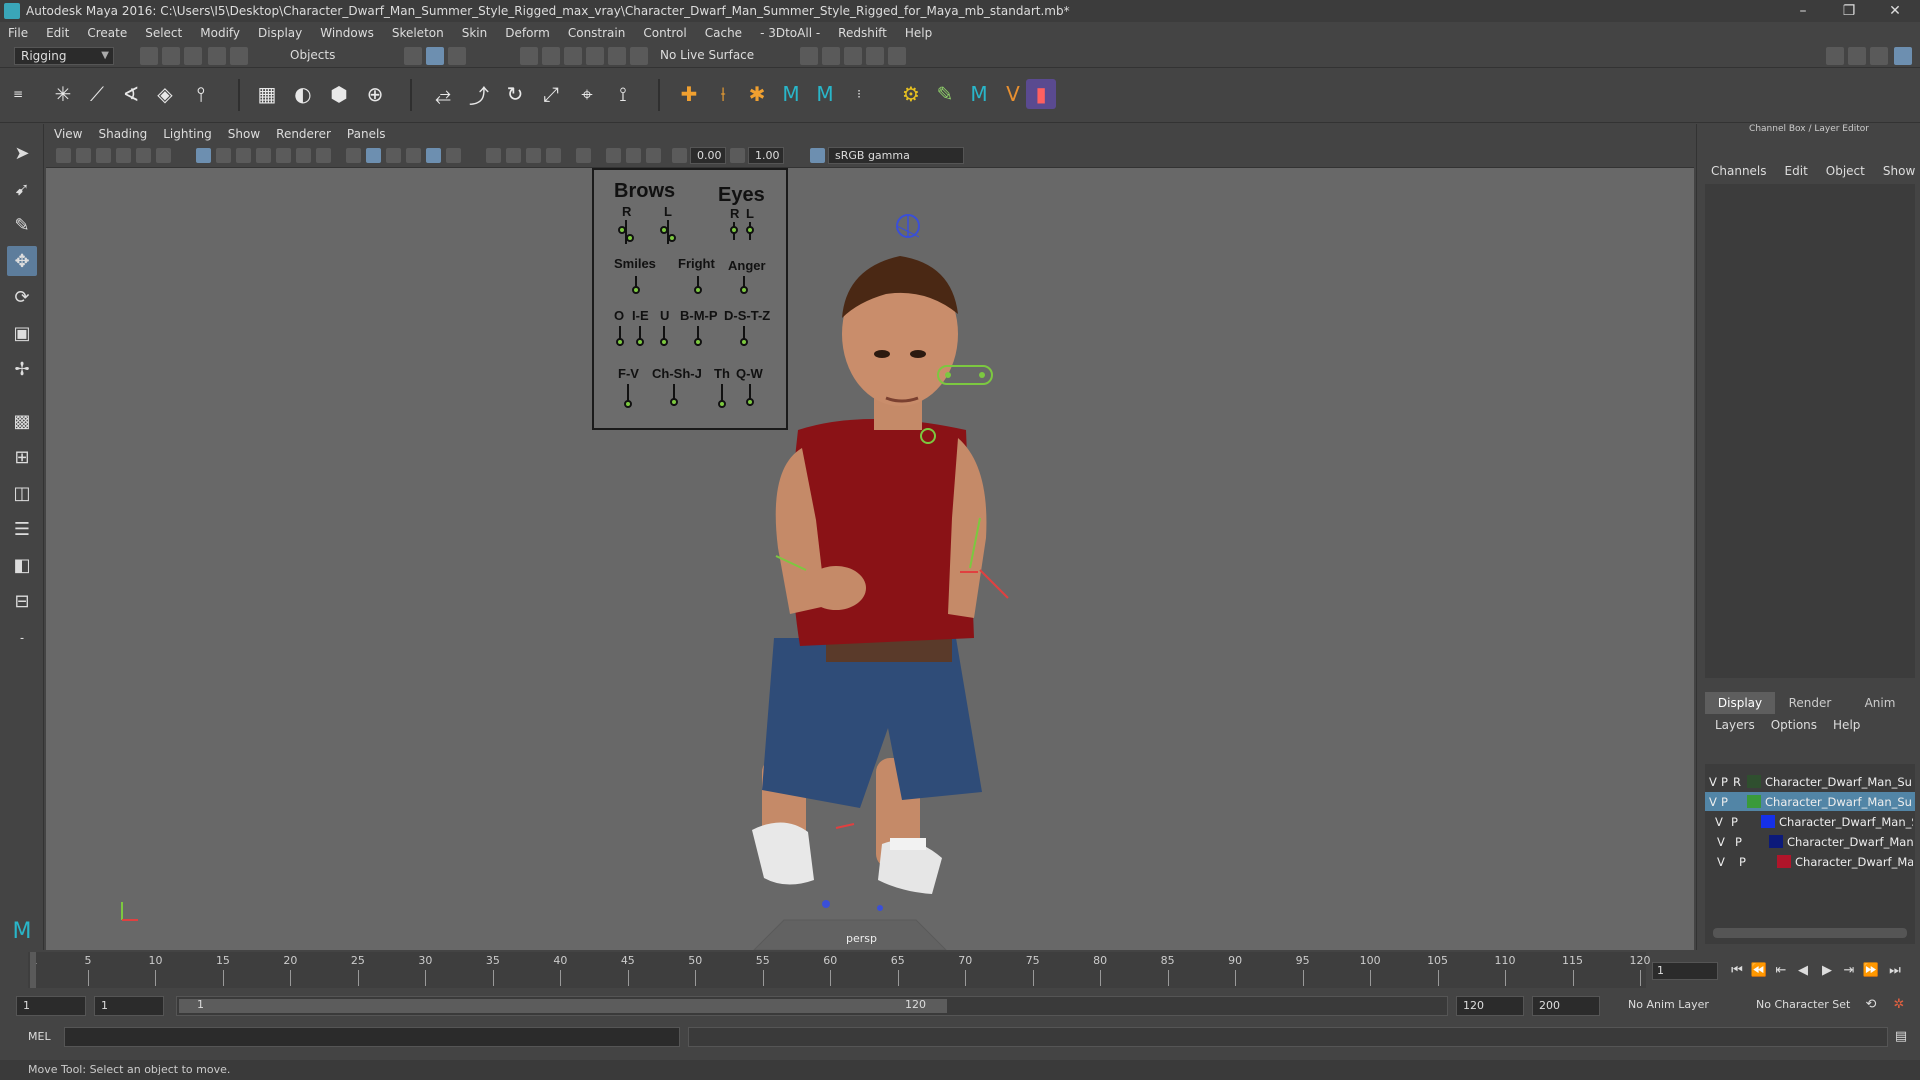 This screenshot has height=1080, width=1920. What do you see at coordinates (723, 94) in the screenshot?
I see `joint-orient-icon: ⟊` at bounding box center [723, 94].